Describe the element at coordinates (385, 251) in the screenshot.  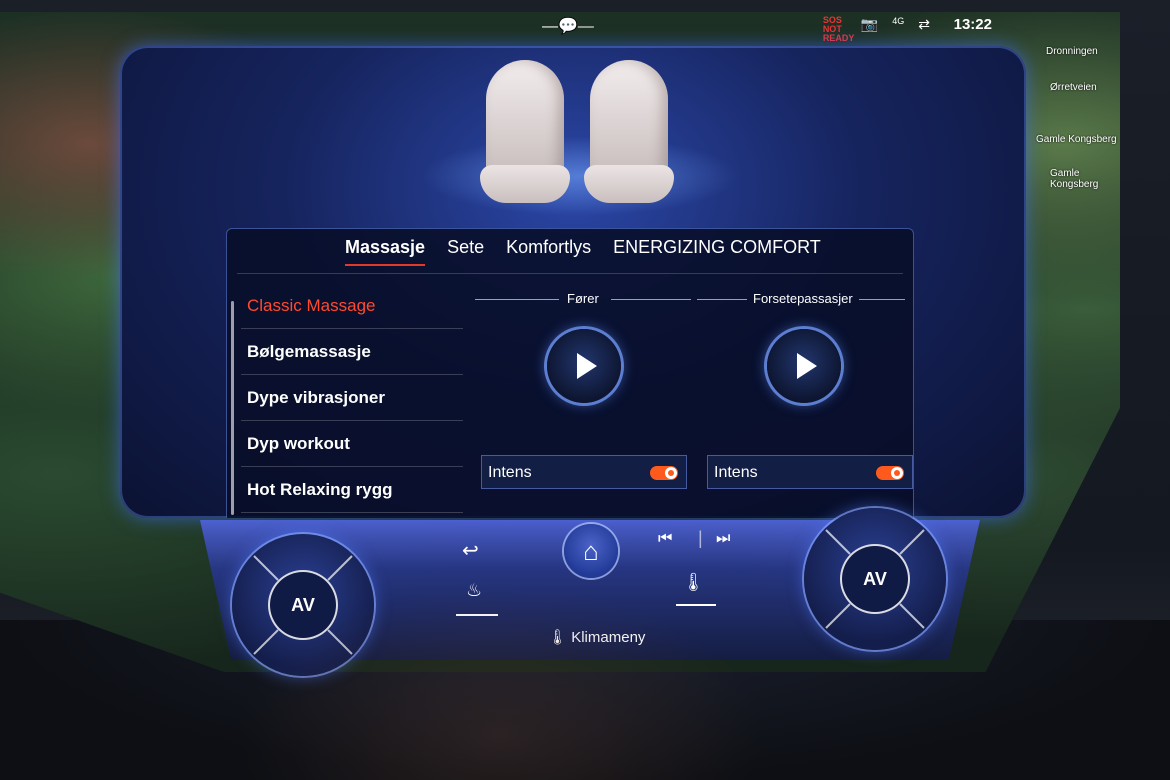
I see `tab-massasje: Massasje` at that location.